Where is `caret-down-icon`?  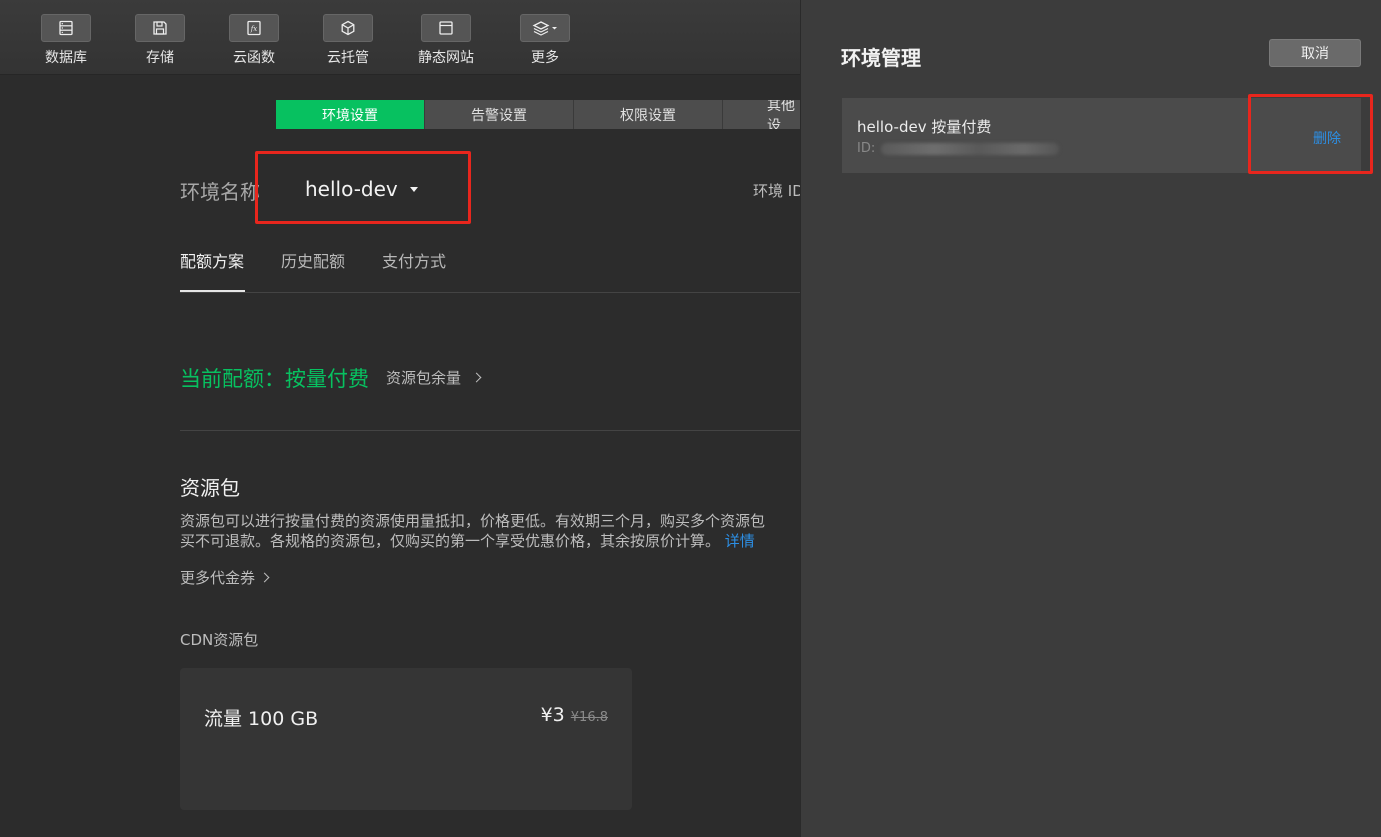 caret-down-icon is located at coordinates (413, 189).